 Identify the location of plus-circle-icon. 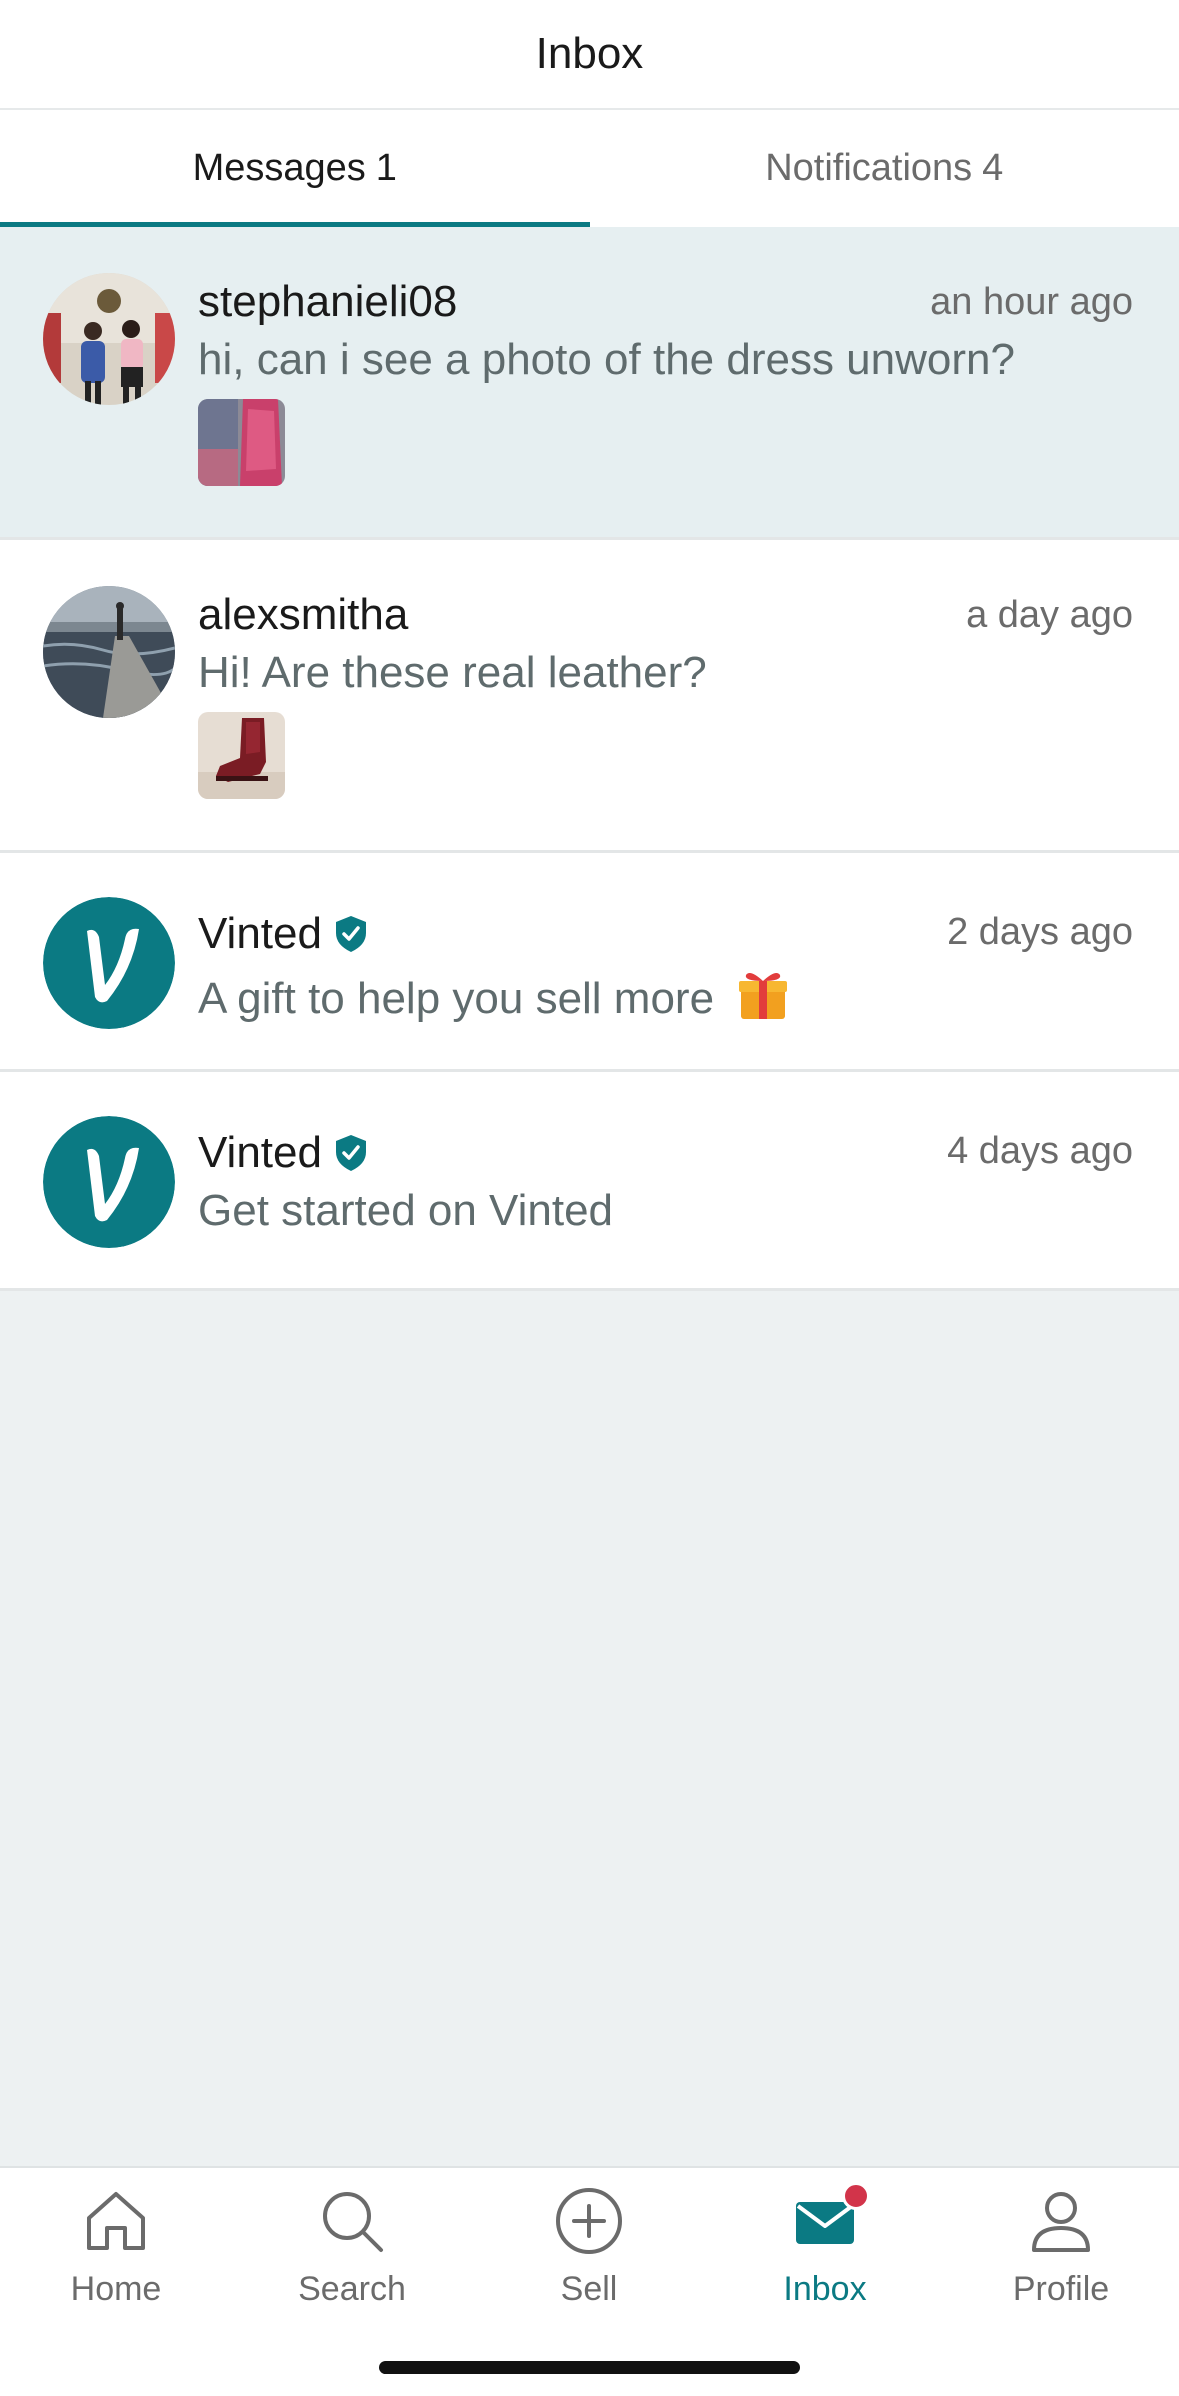
(589, 2221).